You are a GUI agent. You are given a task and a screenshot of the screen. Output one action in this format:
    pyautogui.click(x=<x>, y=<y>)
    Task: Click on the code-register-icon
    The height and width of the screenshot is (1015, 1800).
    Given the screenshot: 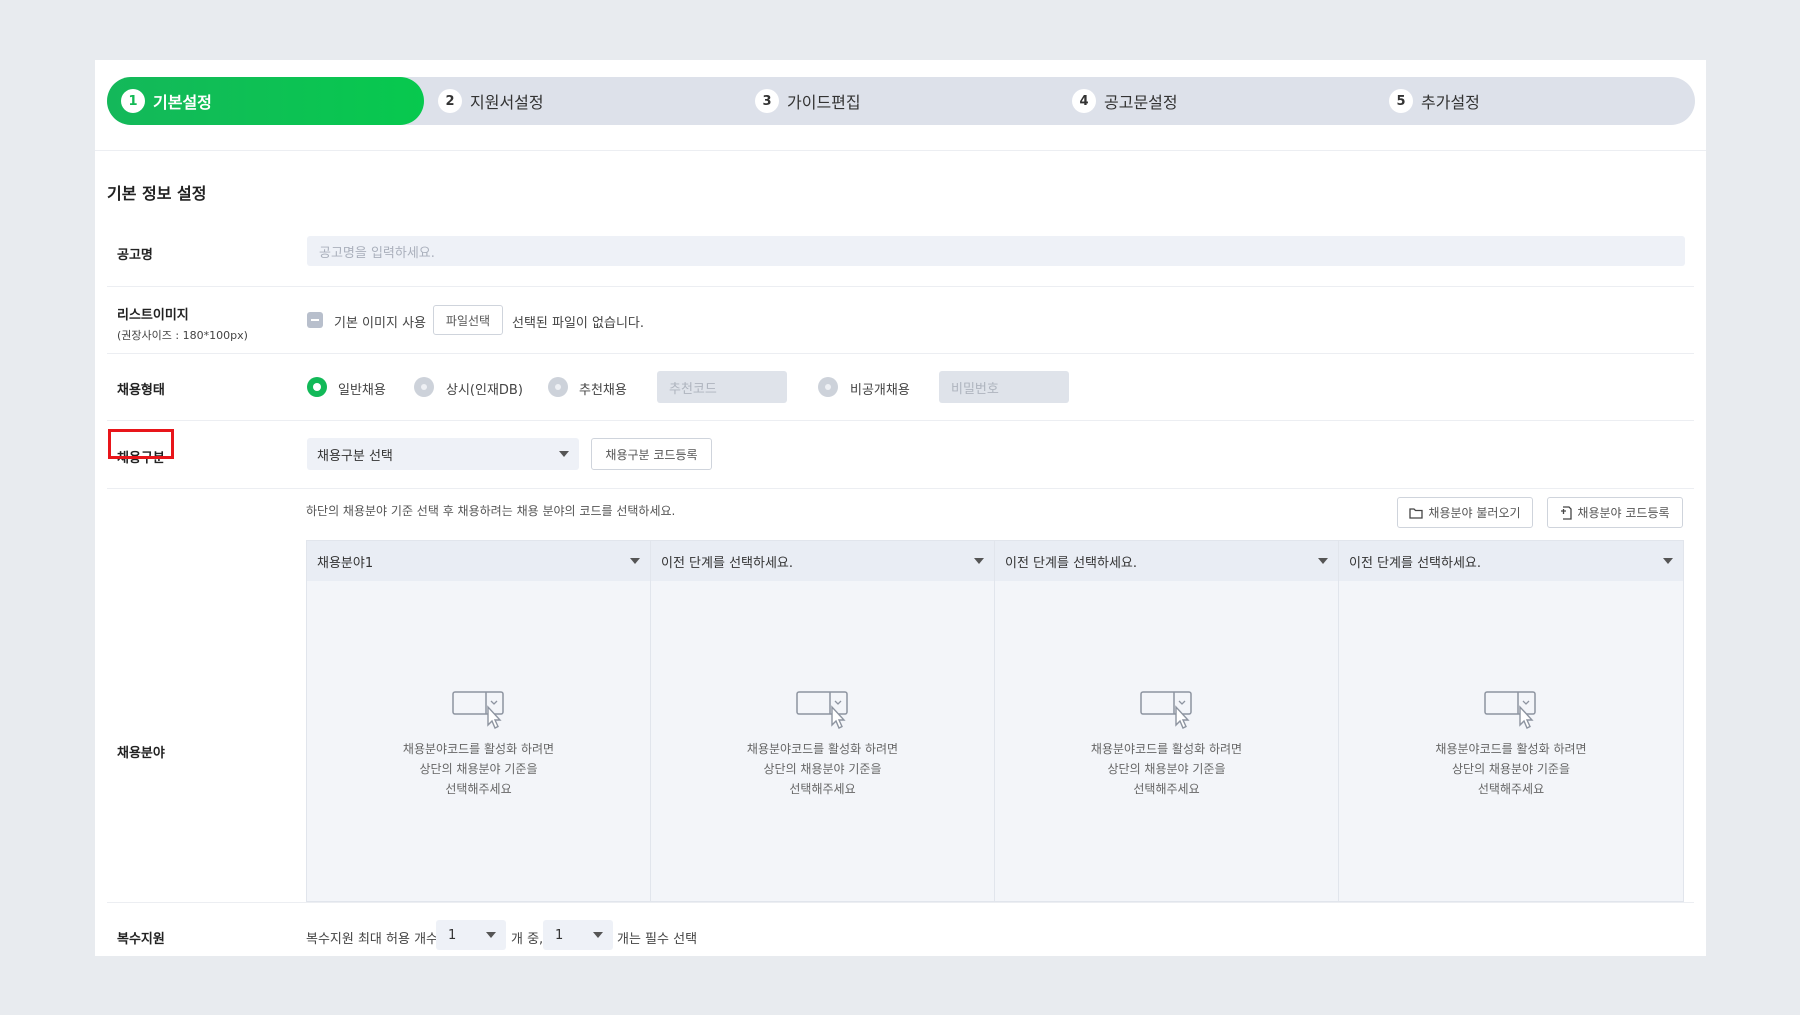 What is the action you would take?
    pyautogui.click(x=1567, y=512)
    